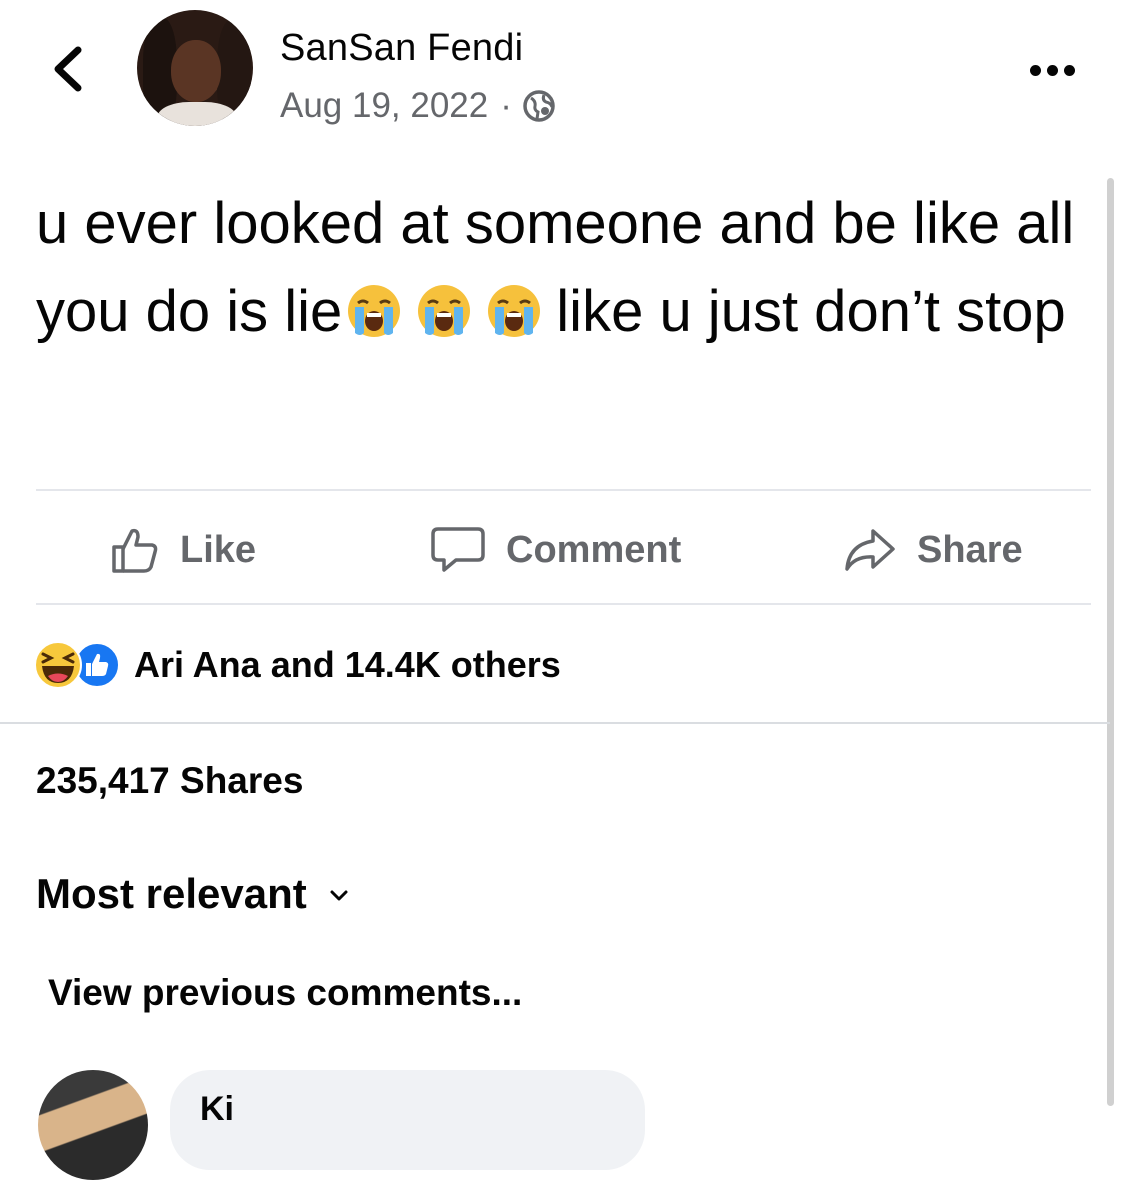  What do you see at coordinates (218, 549) in the screenshot?
I see `like-label: Like` at bounding box center [218, 549].